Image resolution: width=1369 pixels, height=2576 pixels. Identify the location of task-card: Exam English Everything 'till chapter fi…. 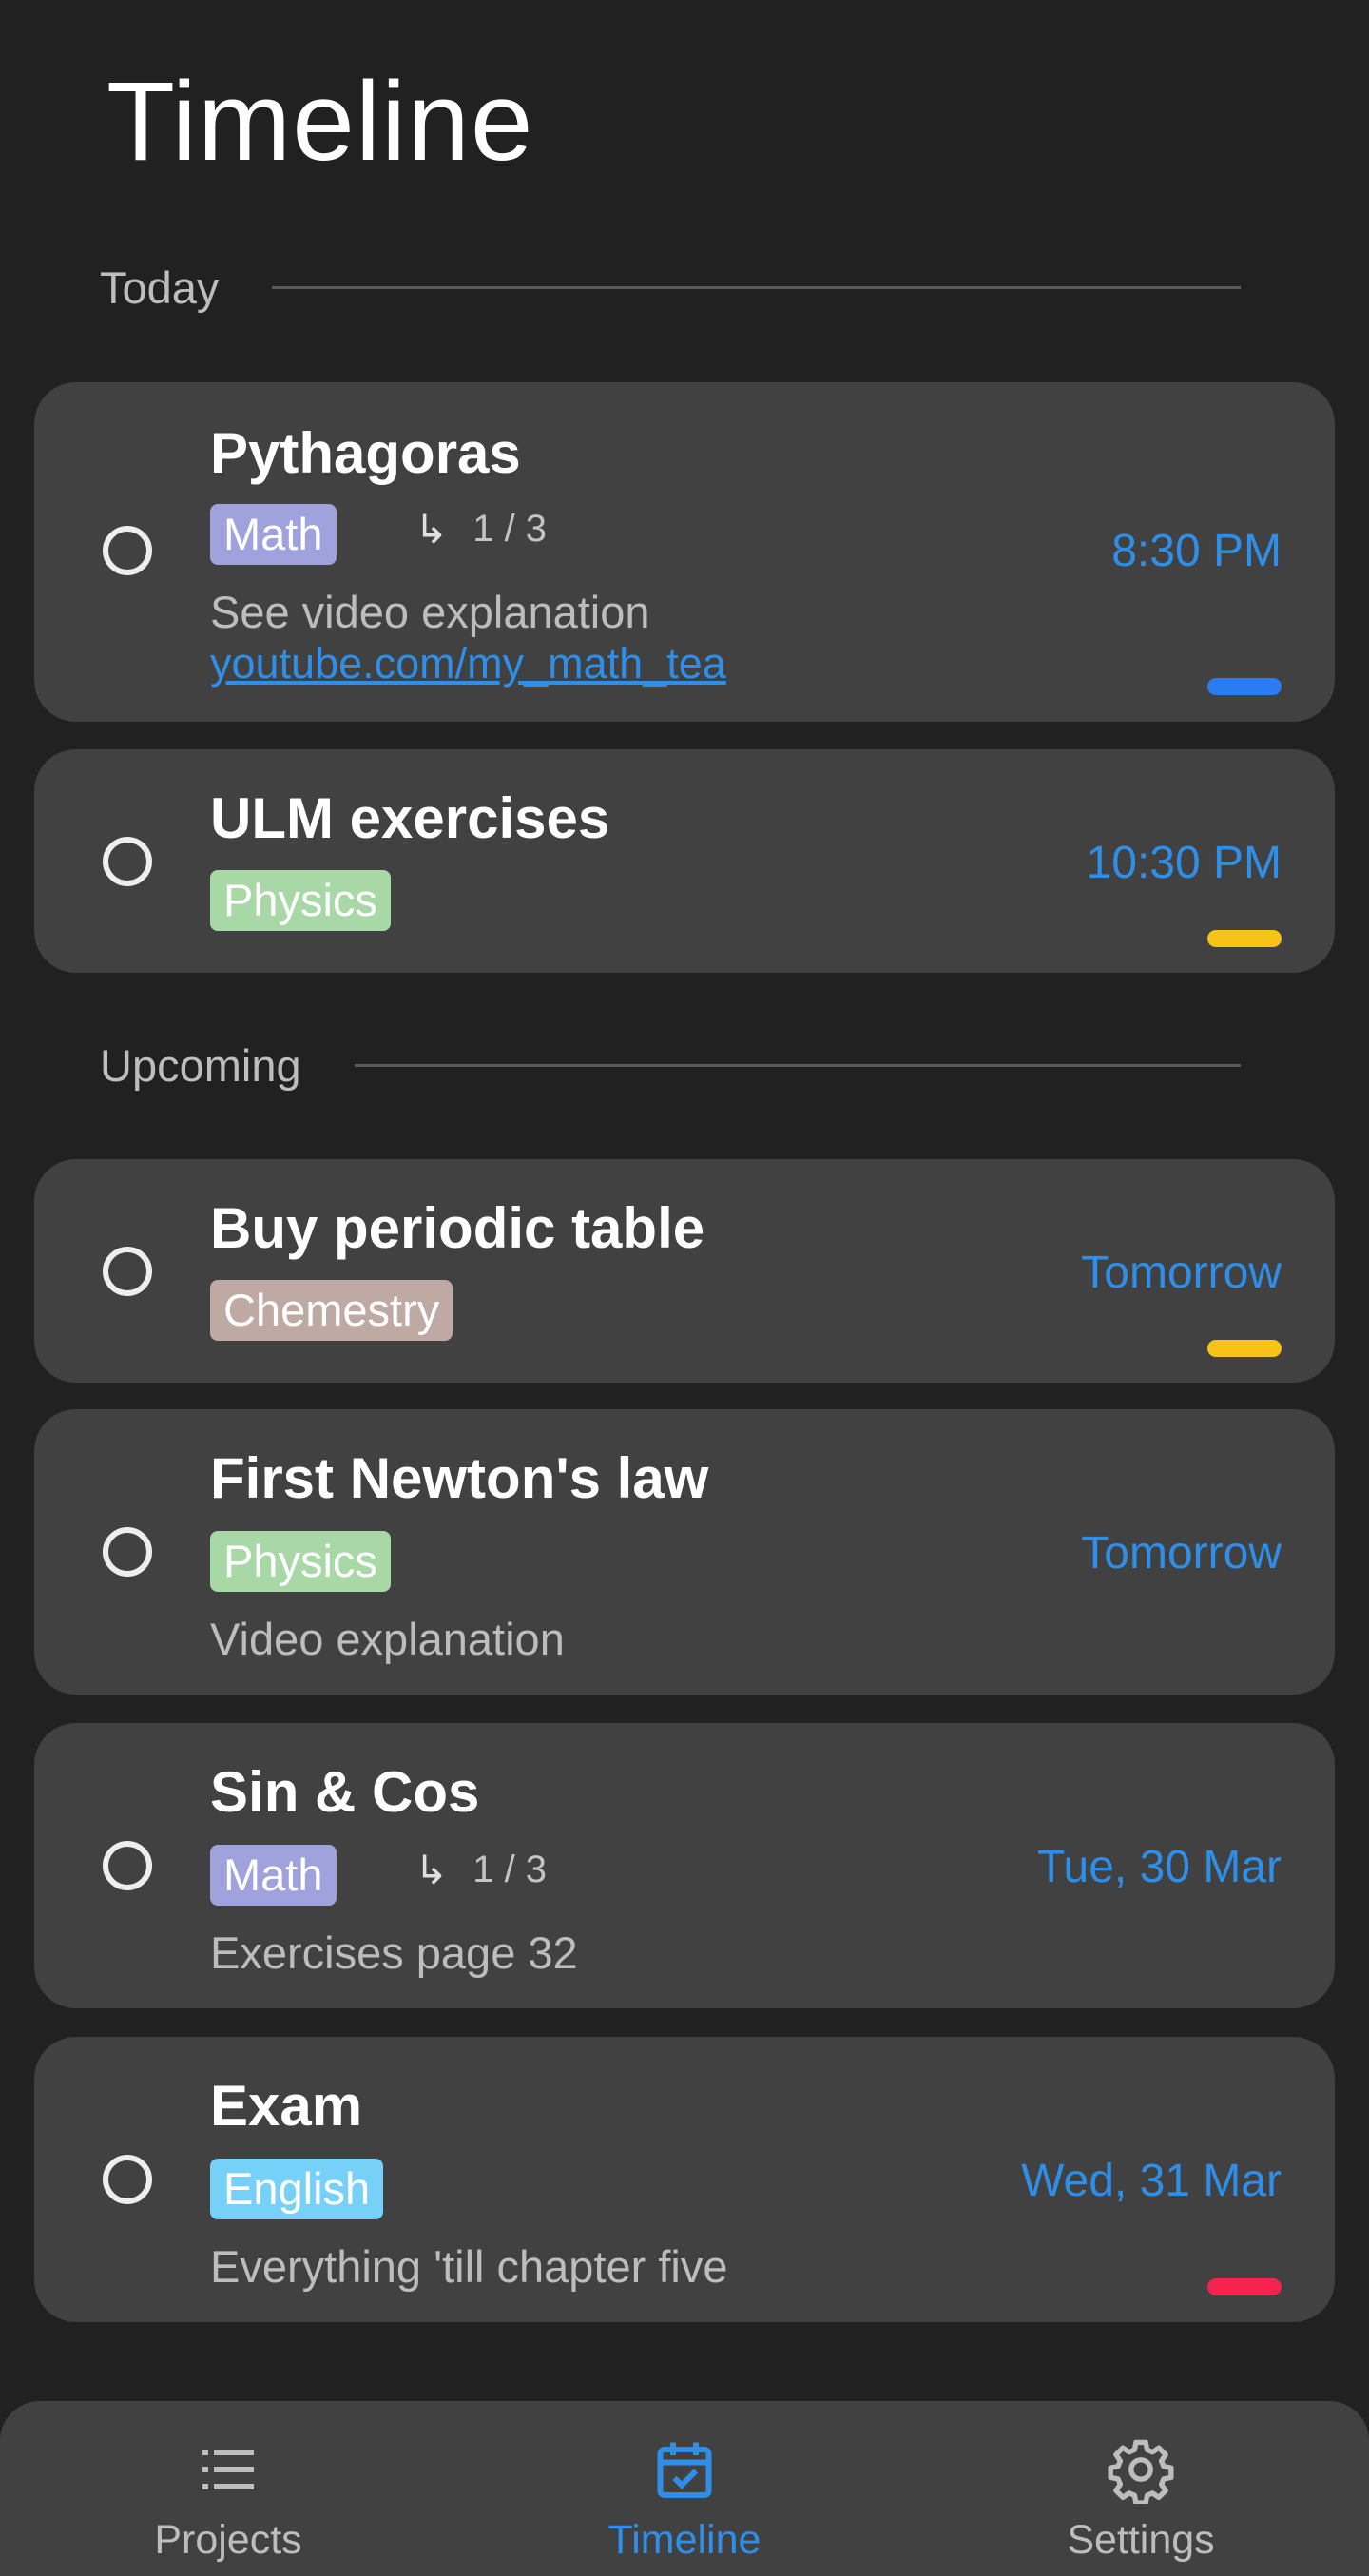
(684, 2179).